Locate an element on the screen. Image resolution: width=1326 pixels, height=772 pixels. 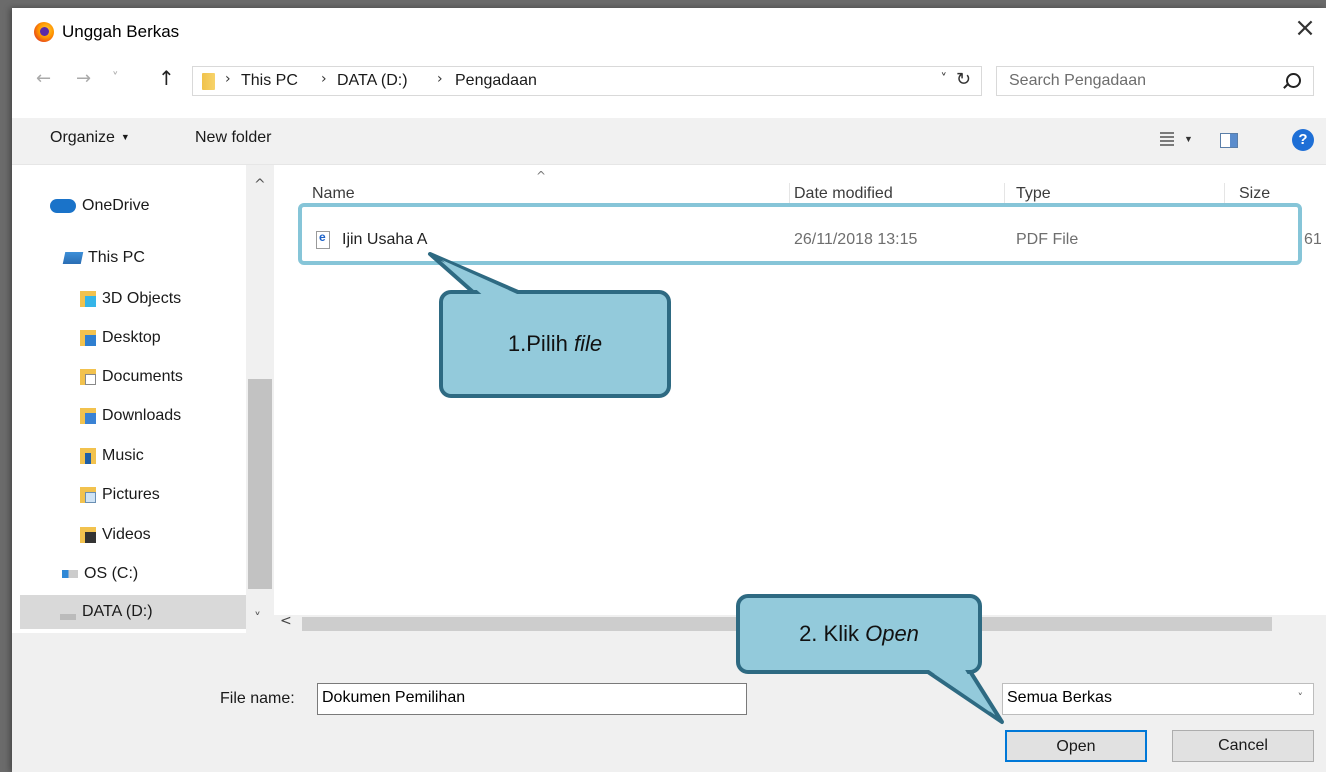
column-header-date: Date modified is located at coordinates (843, 194).